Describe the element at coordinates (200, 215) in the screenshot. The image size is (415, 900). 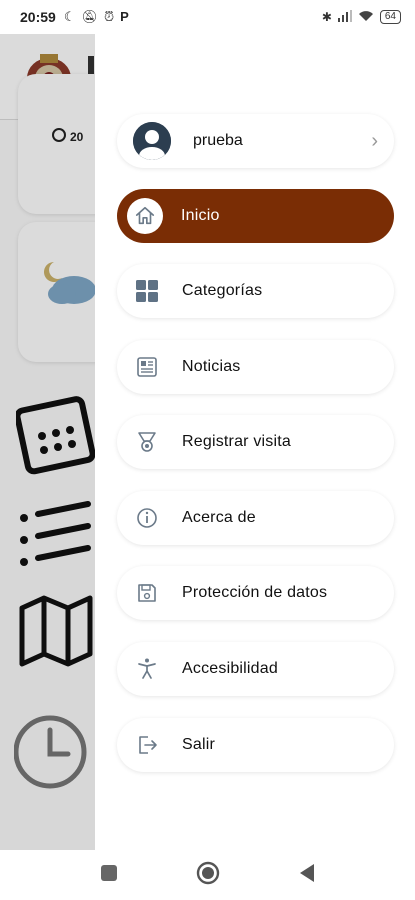
I see `menu-item-label: Inicio` at that location.